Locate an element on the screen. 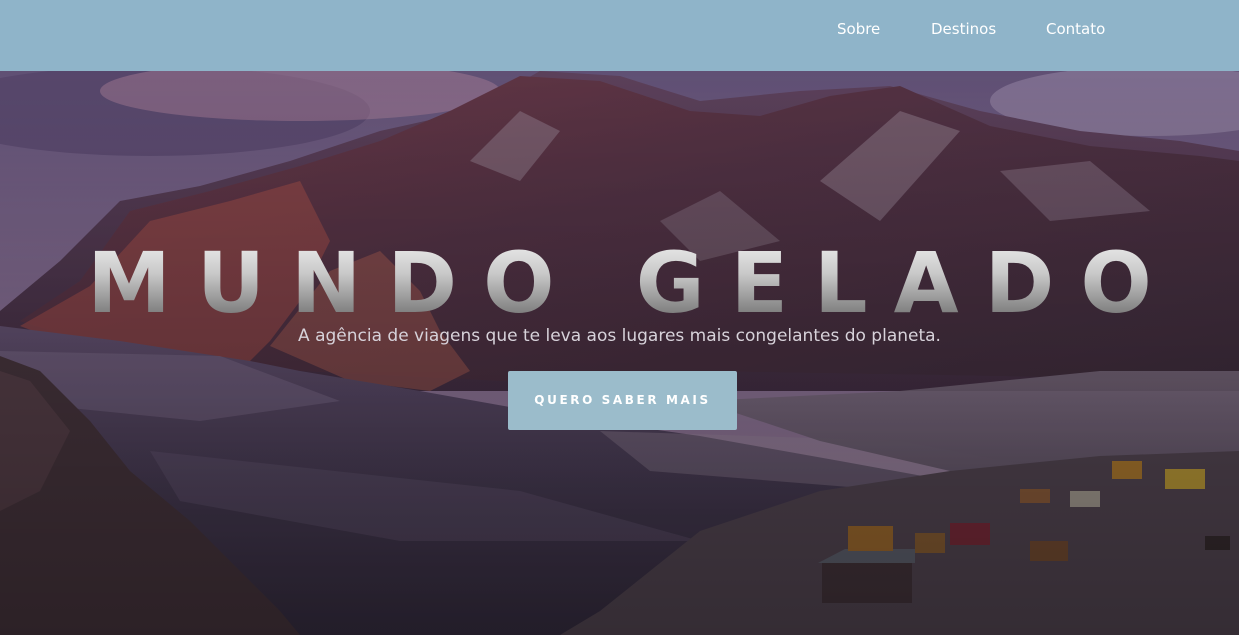 The image size is (1239, 635). nav-link-contato: Contato is located at coordinates (1075, 29).